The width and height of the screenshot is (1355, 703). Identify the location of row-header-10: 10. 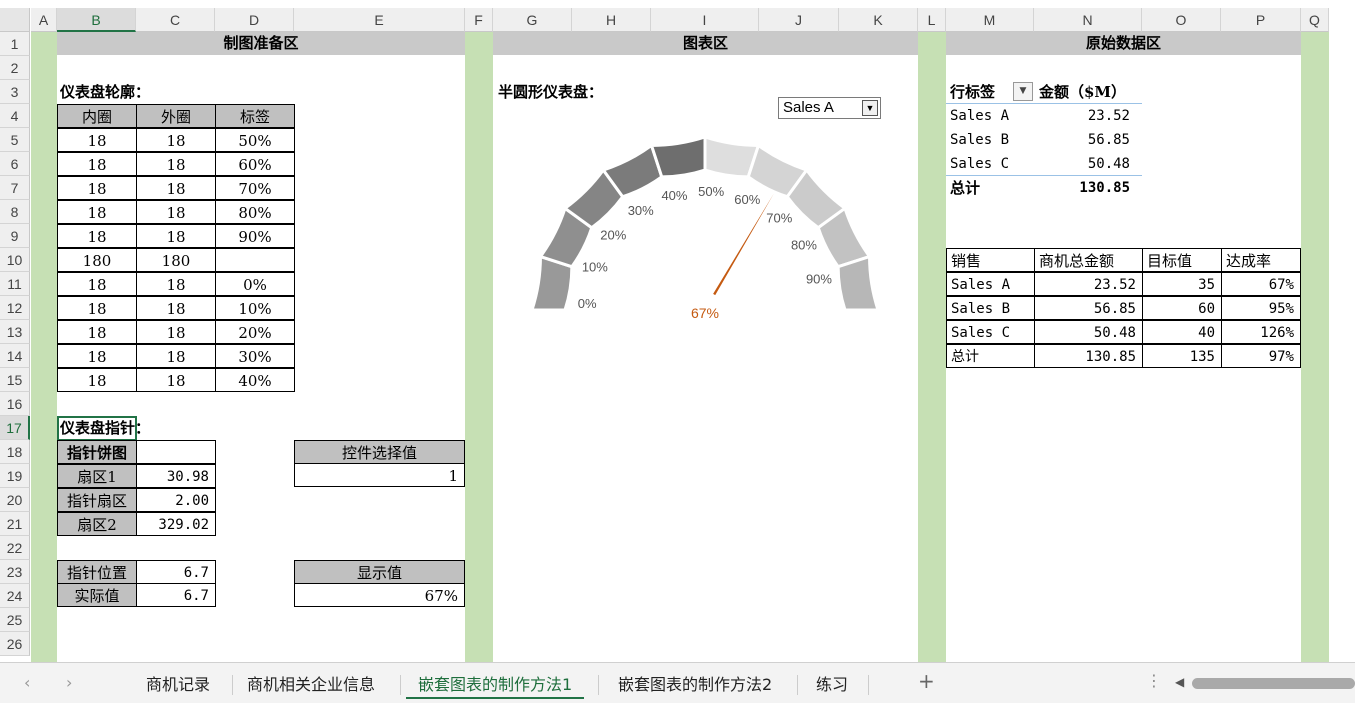
(15, 260).